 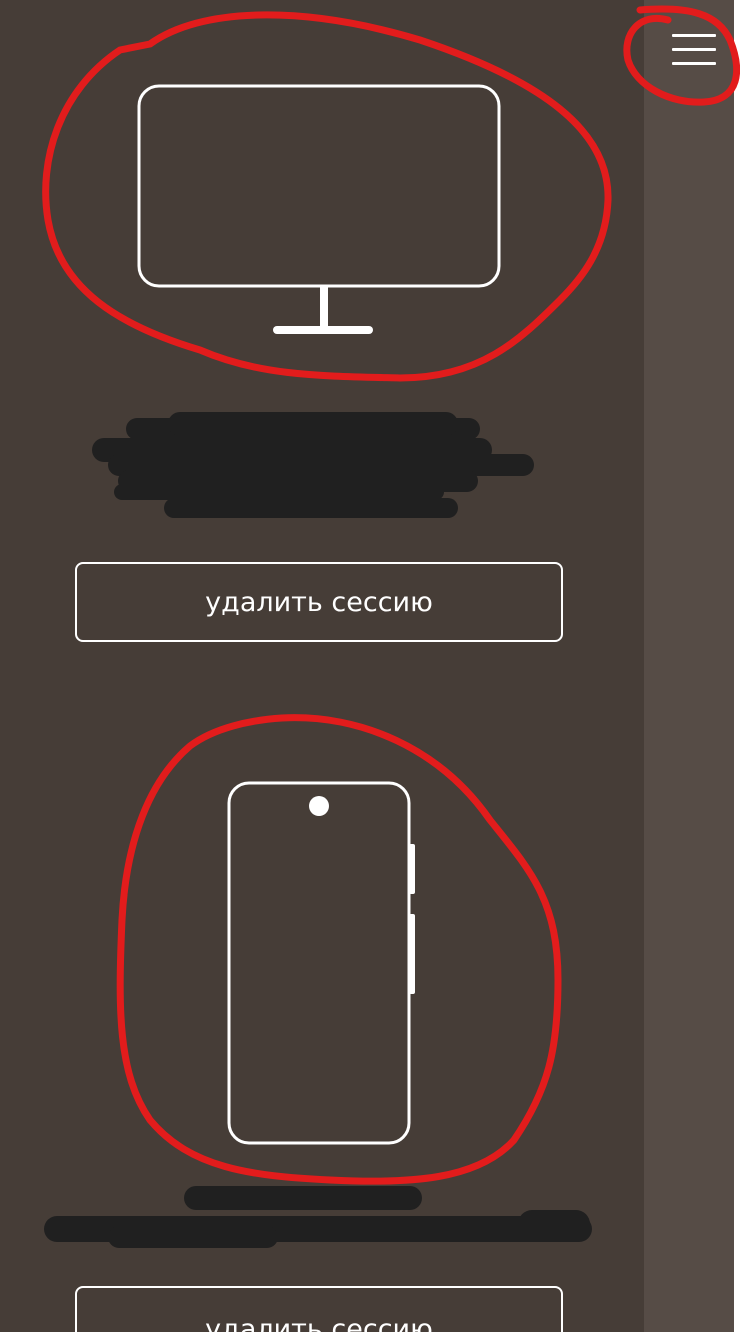 What do you see at coordinates (694, 63) in the screenshot?
I see `menu-bar-bottom` at bounding box center [694, 63].